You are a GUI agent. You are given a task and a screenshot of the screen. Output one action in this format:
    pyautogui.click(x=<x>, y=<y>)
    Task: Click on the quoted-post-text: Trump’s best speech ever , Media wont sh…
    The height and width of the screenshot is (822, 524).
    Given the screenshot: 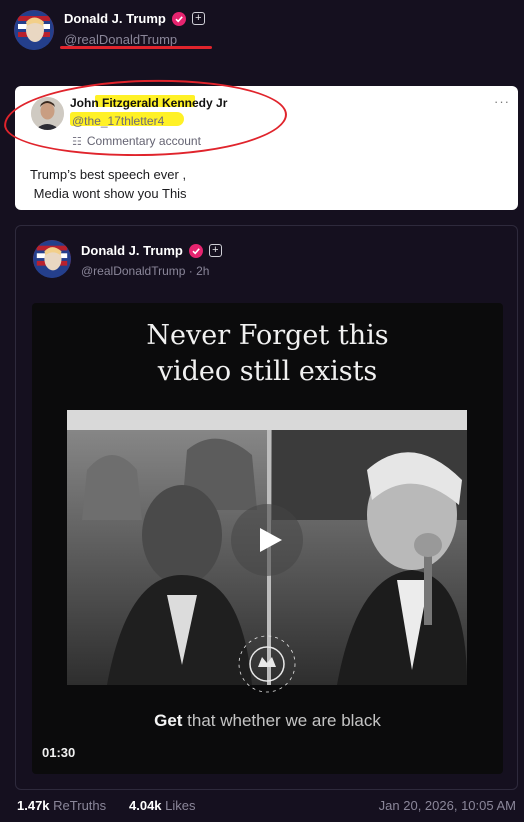 What is the action you would take?
    pyautogui.click(x=108, y=184)
    